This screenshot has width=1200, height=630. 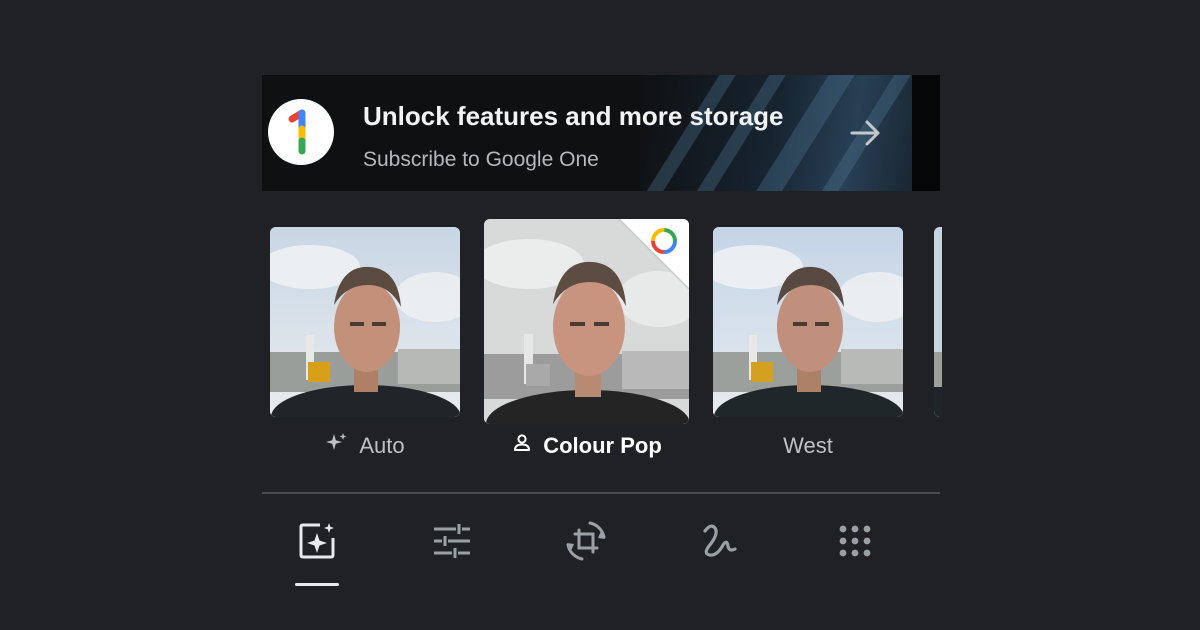 I want to click on person-icon, so click(x=522, y=446).